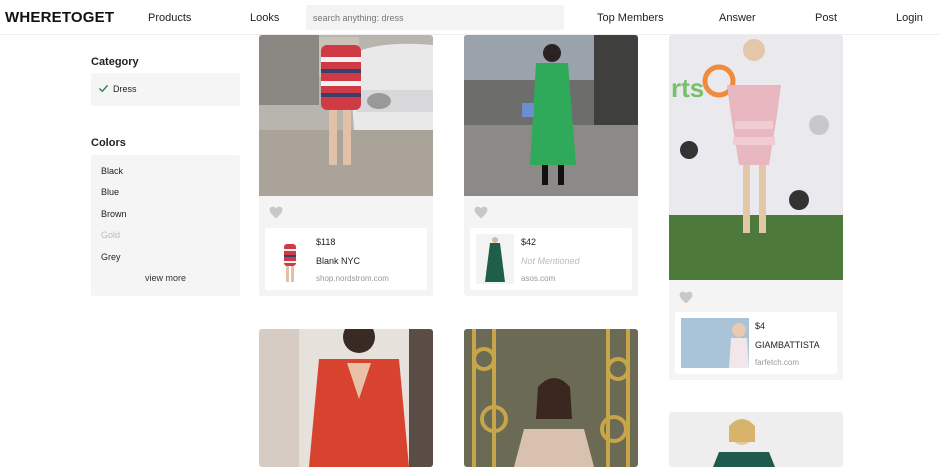 Image resolution: width=940 pixels, height=467 pixels. What do you see at coordinates (110, 235) in the screenshot?
I see `color-item-gold: Gold` at bounding box center [110, 235].